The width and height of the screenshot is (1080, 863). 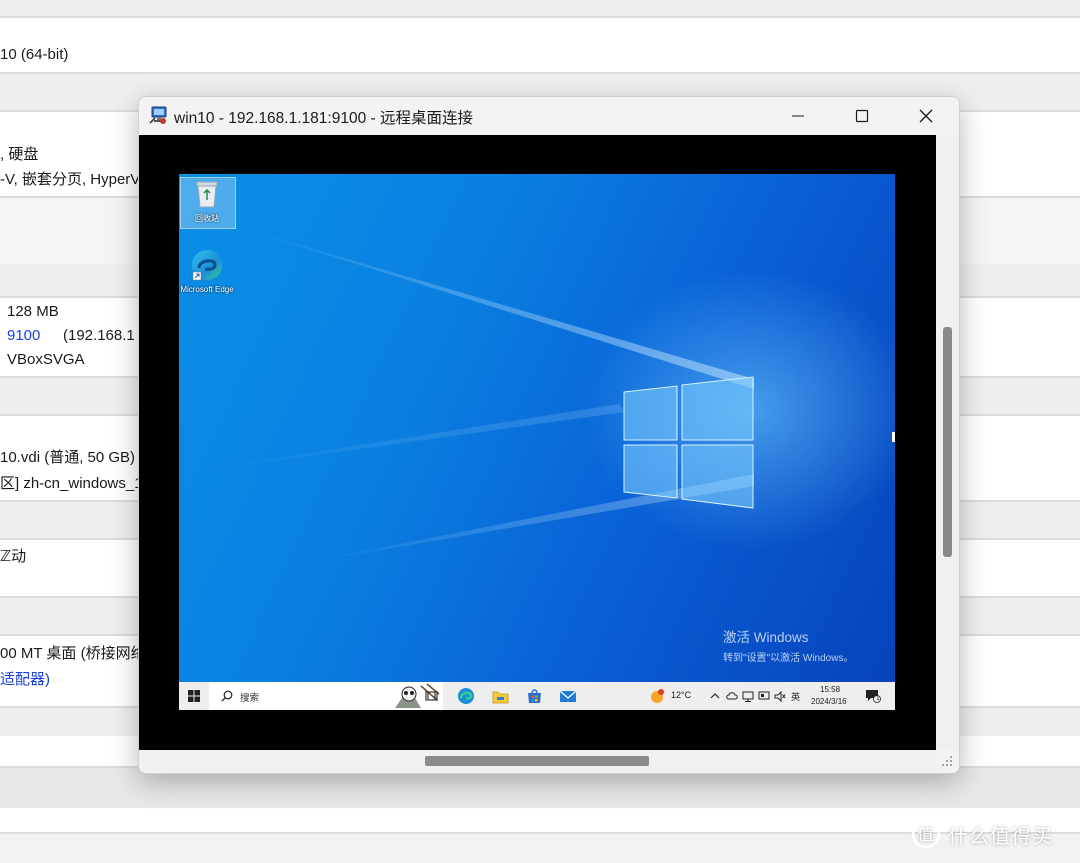 I want to click on smzdm-logo-icon: 值, so click(x=926, y=834).